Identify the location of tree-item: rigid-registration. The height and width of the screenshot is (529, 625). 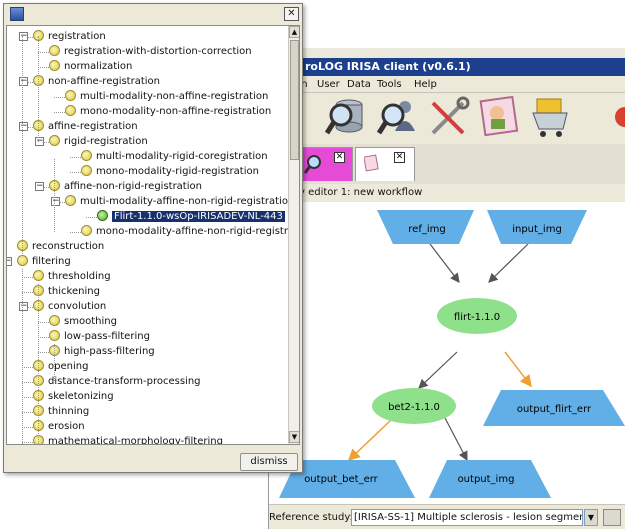
(98, 141).